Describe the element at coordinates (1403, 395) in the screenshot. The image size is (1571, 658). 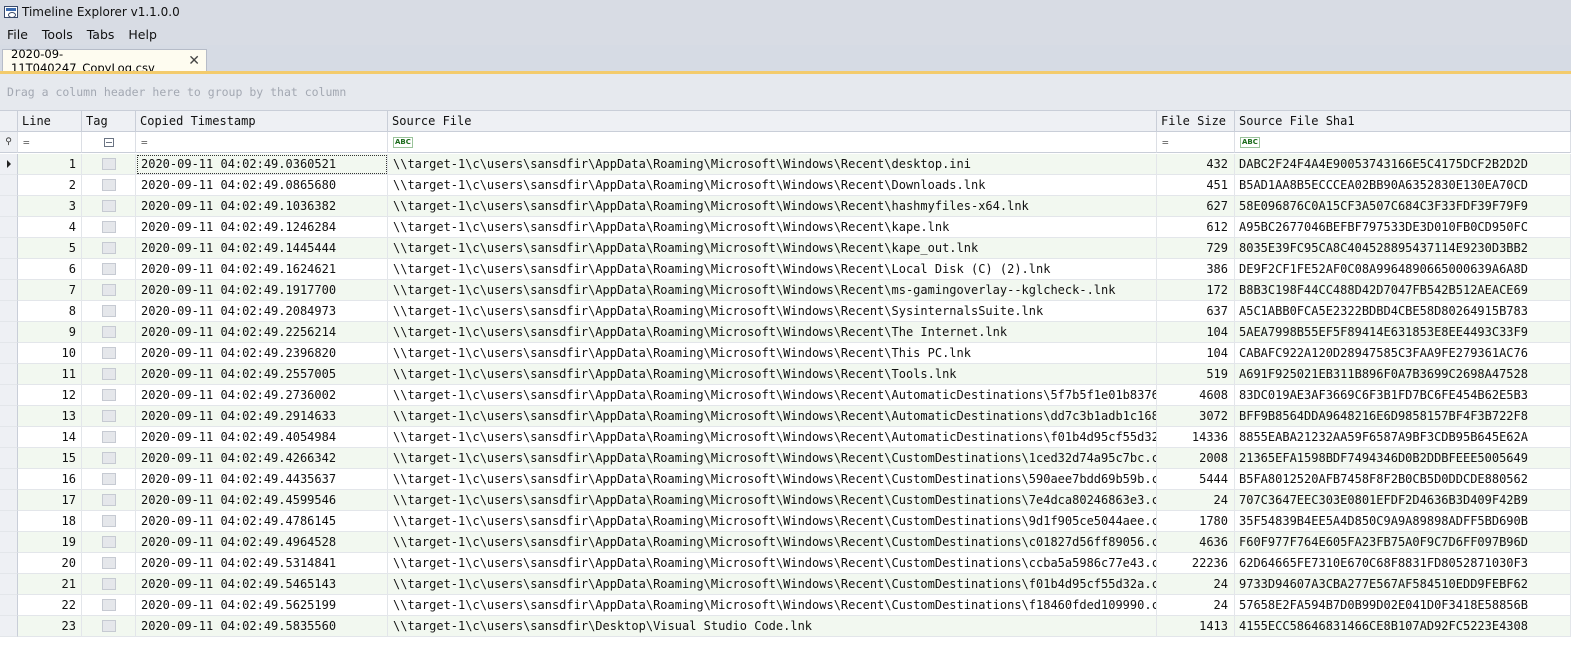
I see `cell-source-file-sha1: 83DC019AE3AF3669C6F3B1FD7BC6FE454B62E5B3` at that location.